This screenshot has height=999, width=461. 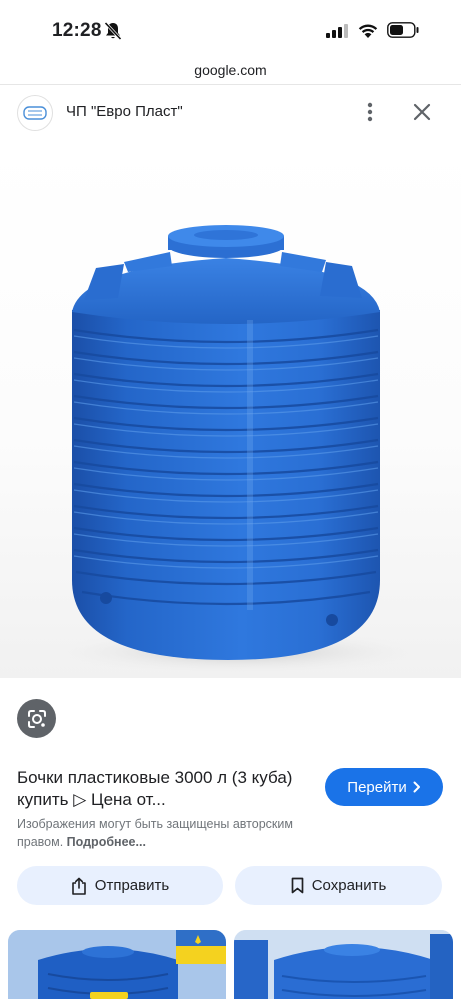 What do you see at coordinates (230, 29) in the screenshot?
I see `status-bar: 12:28` at bounding box center [230, 29].